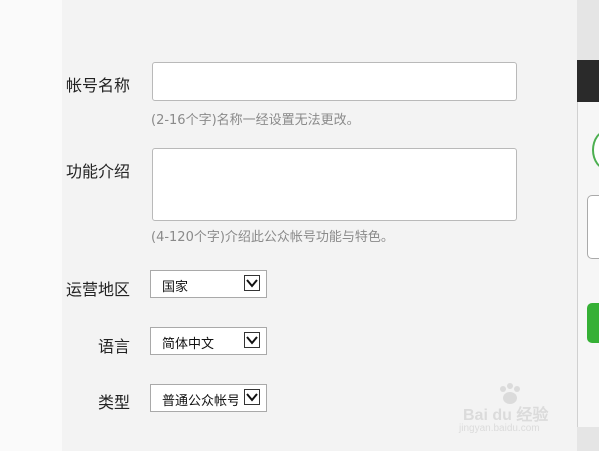  What do you see at coordinates (334, 184) in the screenshot?
I see `description-textarea` at bounding box center [334, 184].